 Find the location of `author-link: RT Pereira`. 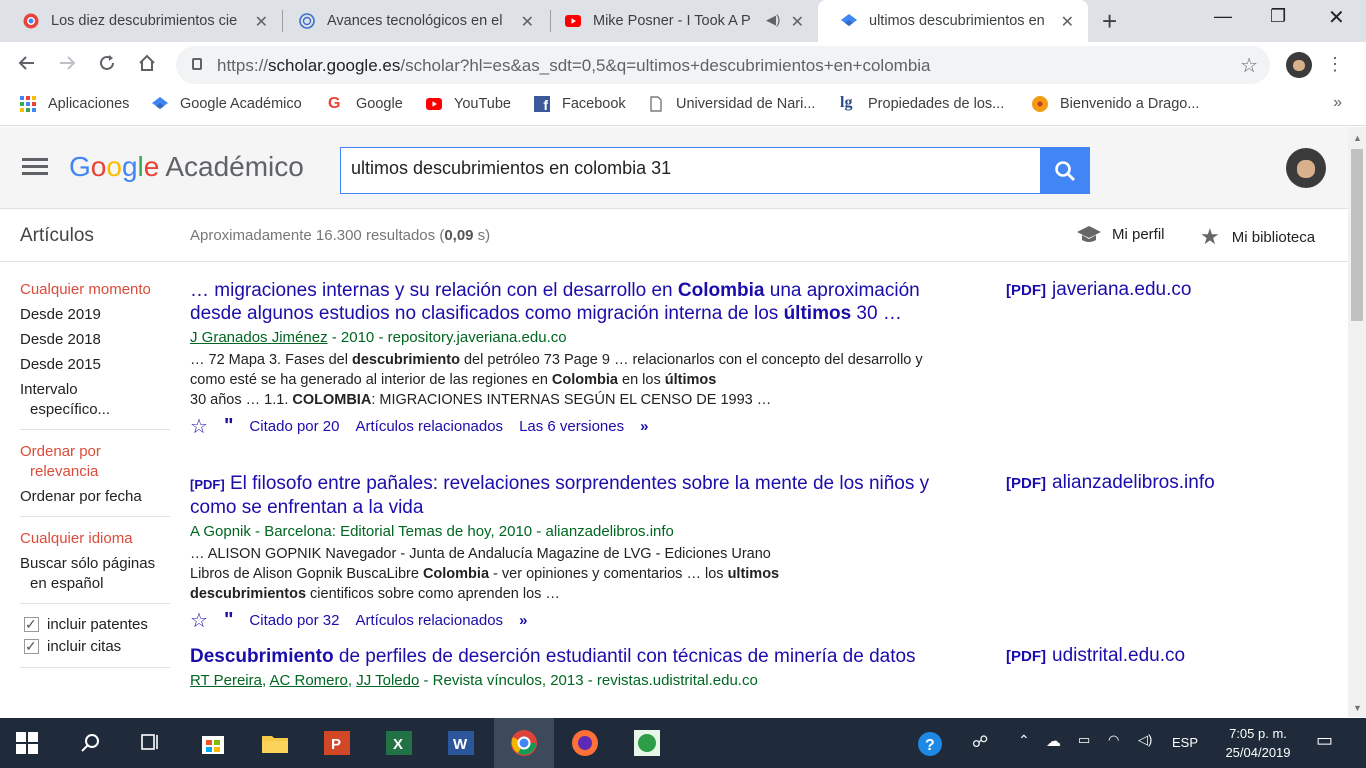

author-link: RT Pereira is located at coordinates (226, 680).